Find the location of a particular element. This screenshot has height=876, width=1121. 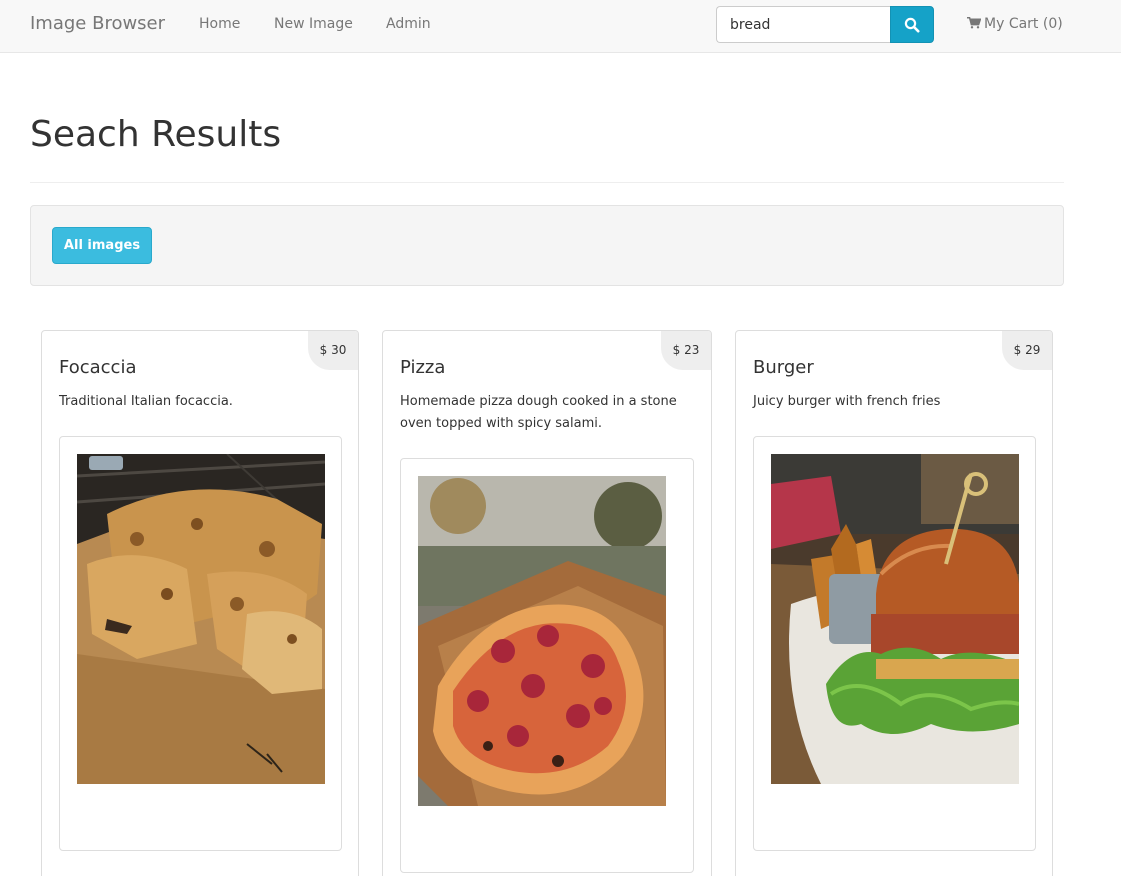

product-title: Pizza is located at coordinates (423, 367).